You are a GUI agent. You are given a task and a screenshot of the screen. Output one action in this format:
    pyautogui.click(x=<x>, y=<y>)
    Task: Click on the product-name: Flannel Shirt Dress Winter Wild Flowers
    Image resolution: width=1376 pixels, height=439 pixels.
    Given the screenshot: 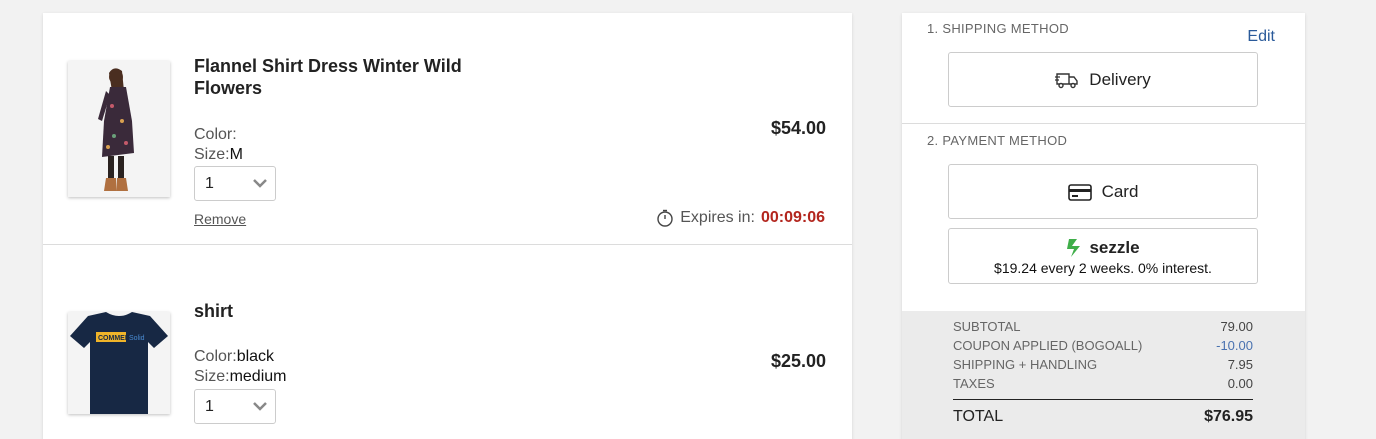 What is the action you would take?
    pyautogui.click(x=344, y=77)
    